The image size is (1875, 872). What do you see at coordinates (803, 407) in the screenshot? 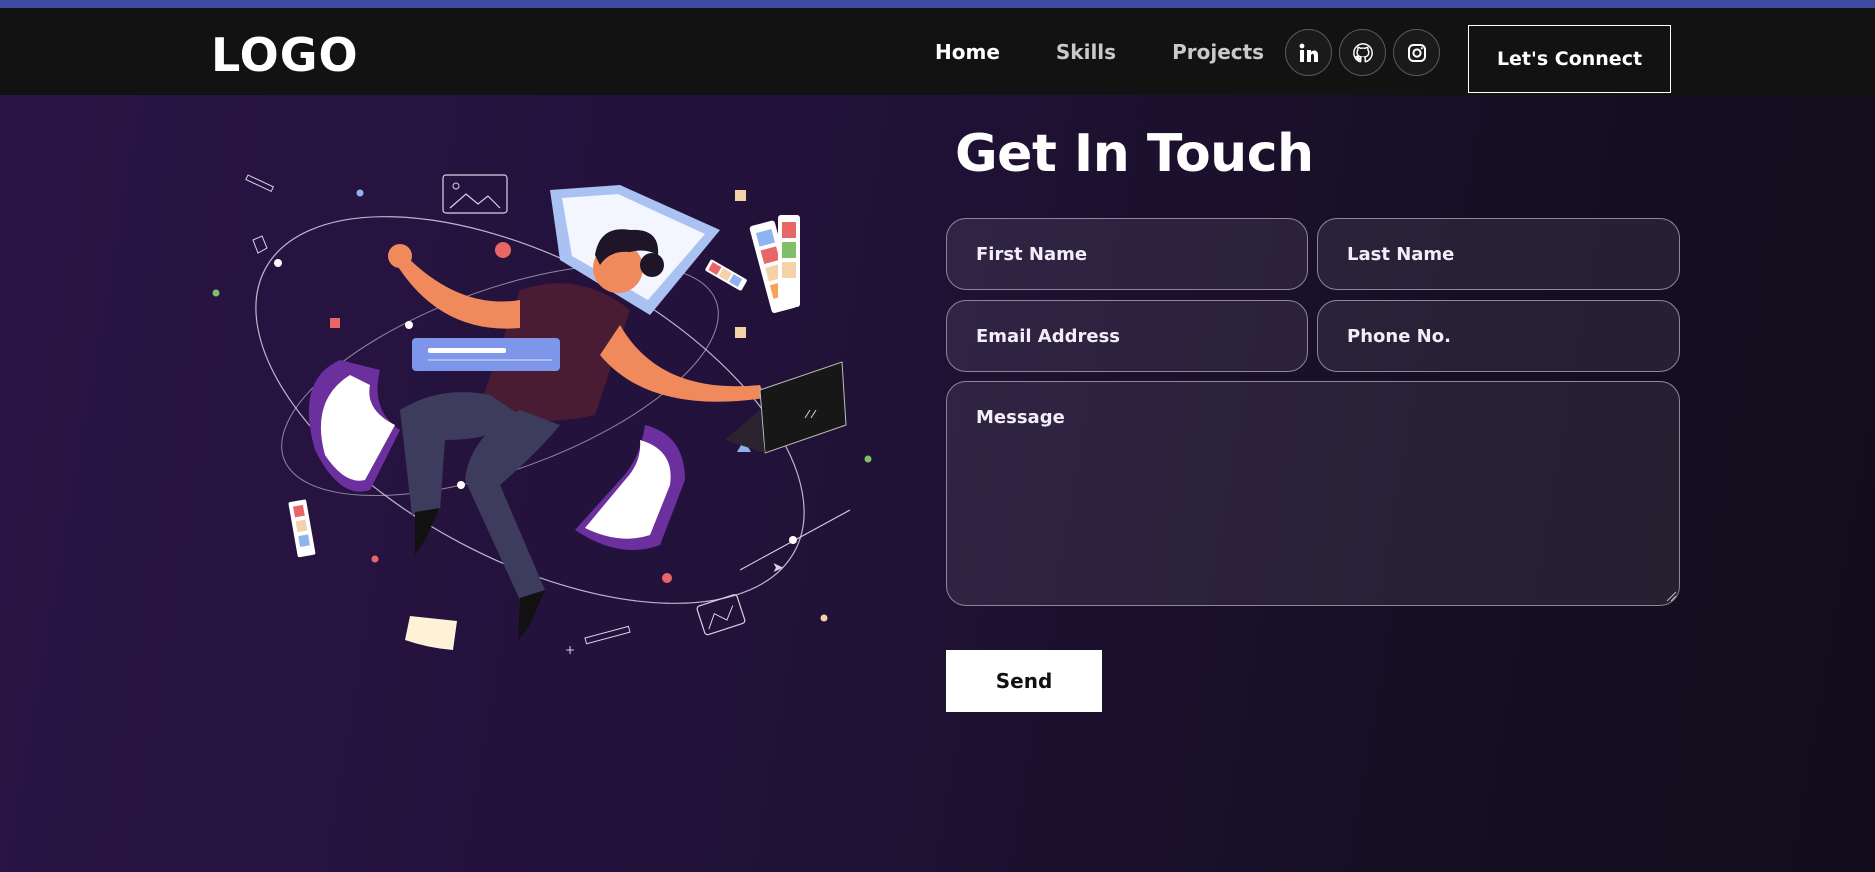
I see `laptop` at bounding box center [803, 407].